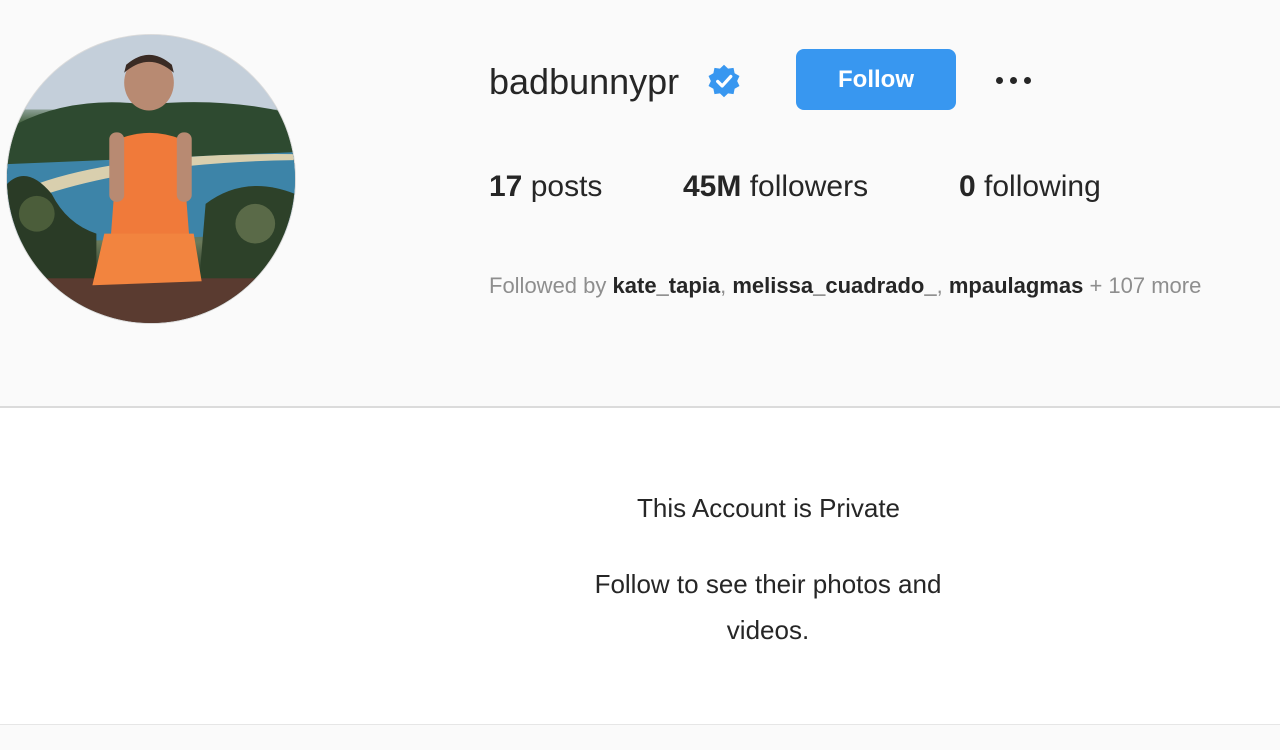 The height and width of the screenshot is (750, 1280). What do you see at coordinates (566, 186) in the screenshot?
I see `posts-label: posts` at bounding box center [566, 186].